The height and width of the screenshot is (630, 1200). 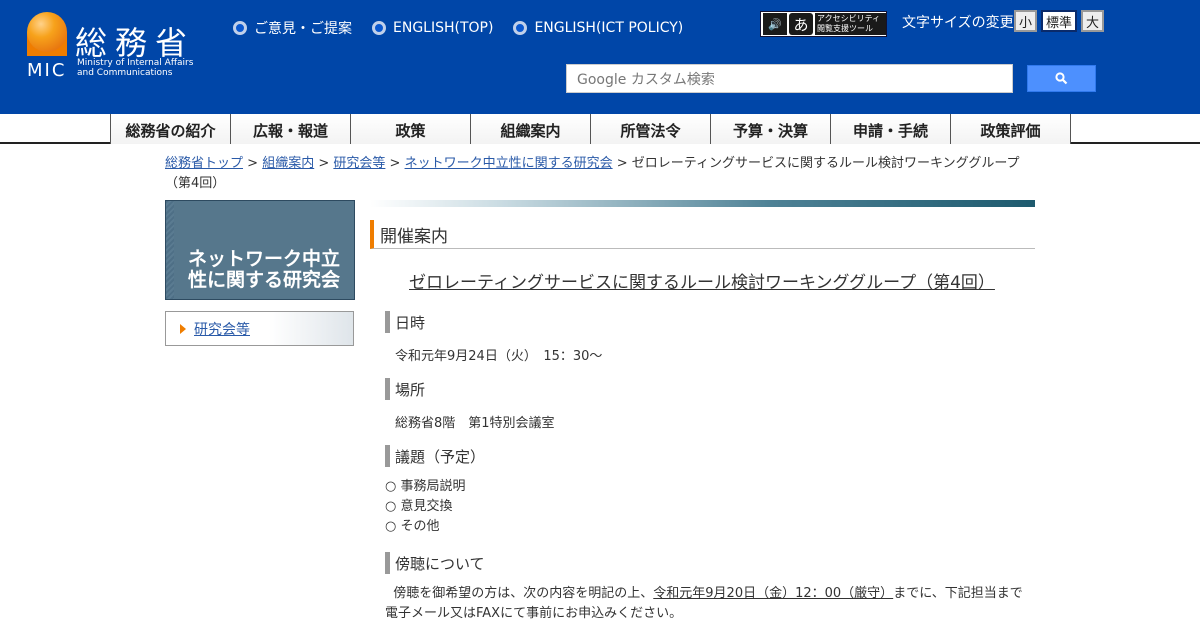 I want to click on list-item: 意見交換, so click(x=425, y=507).